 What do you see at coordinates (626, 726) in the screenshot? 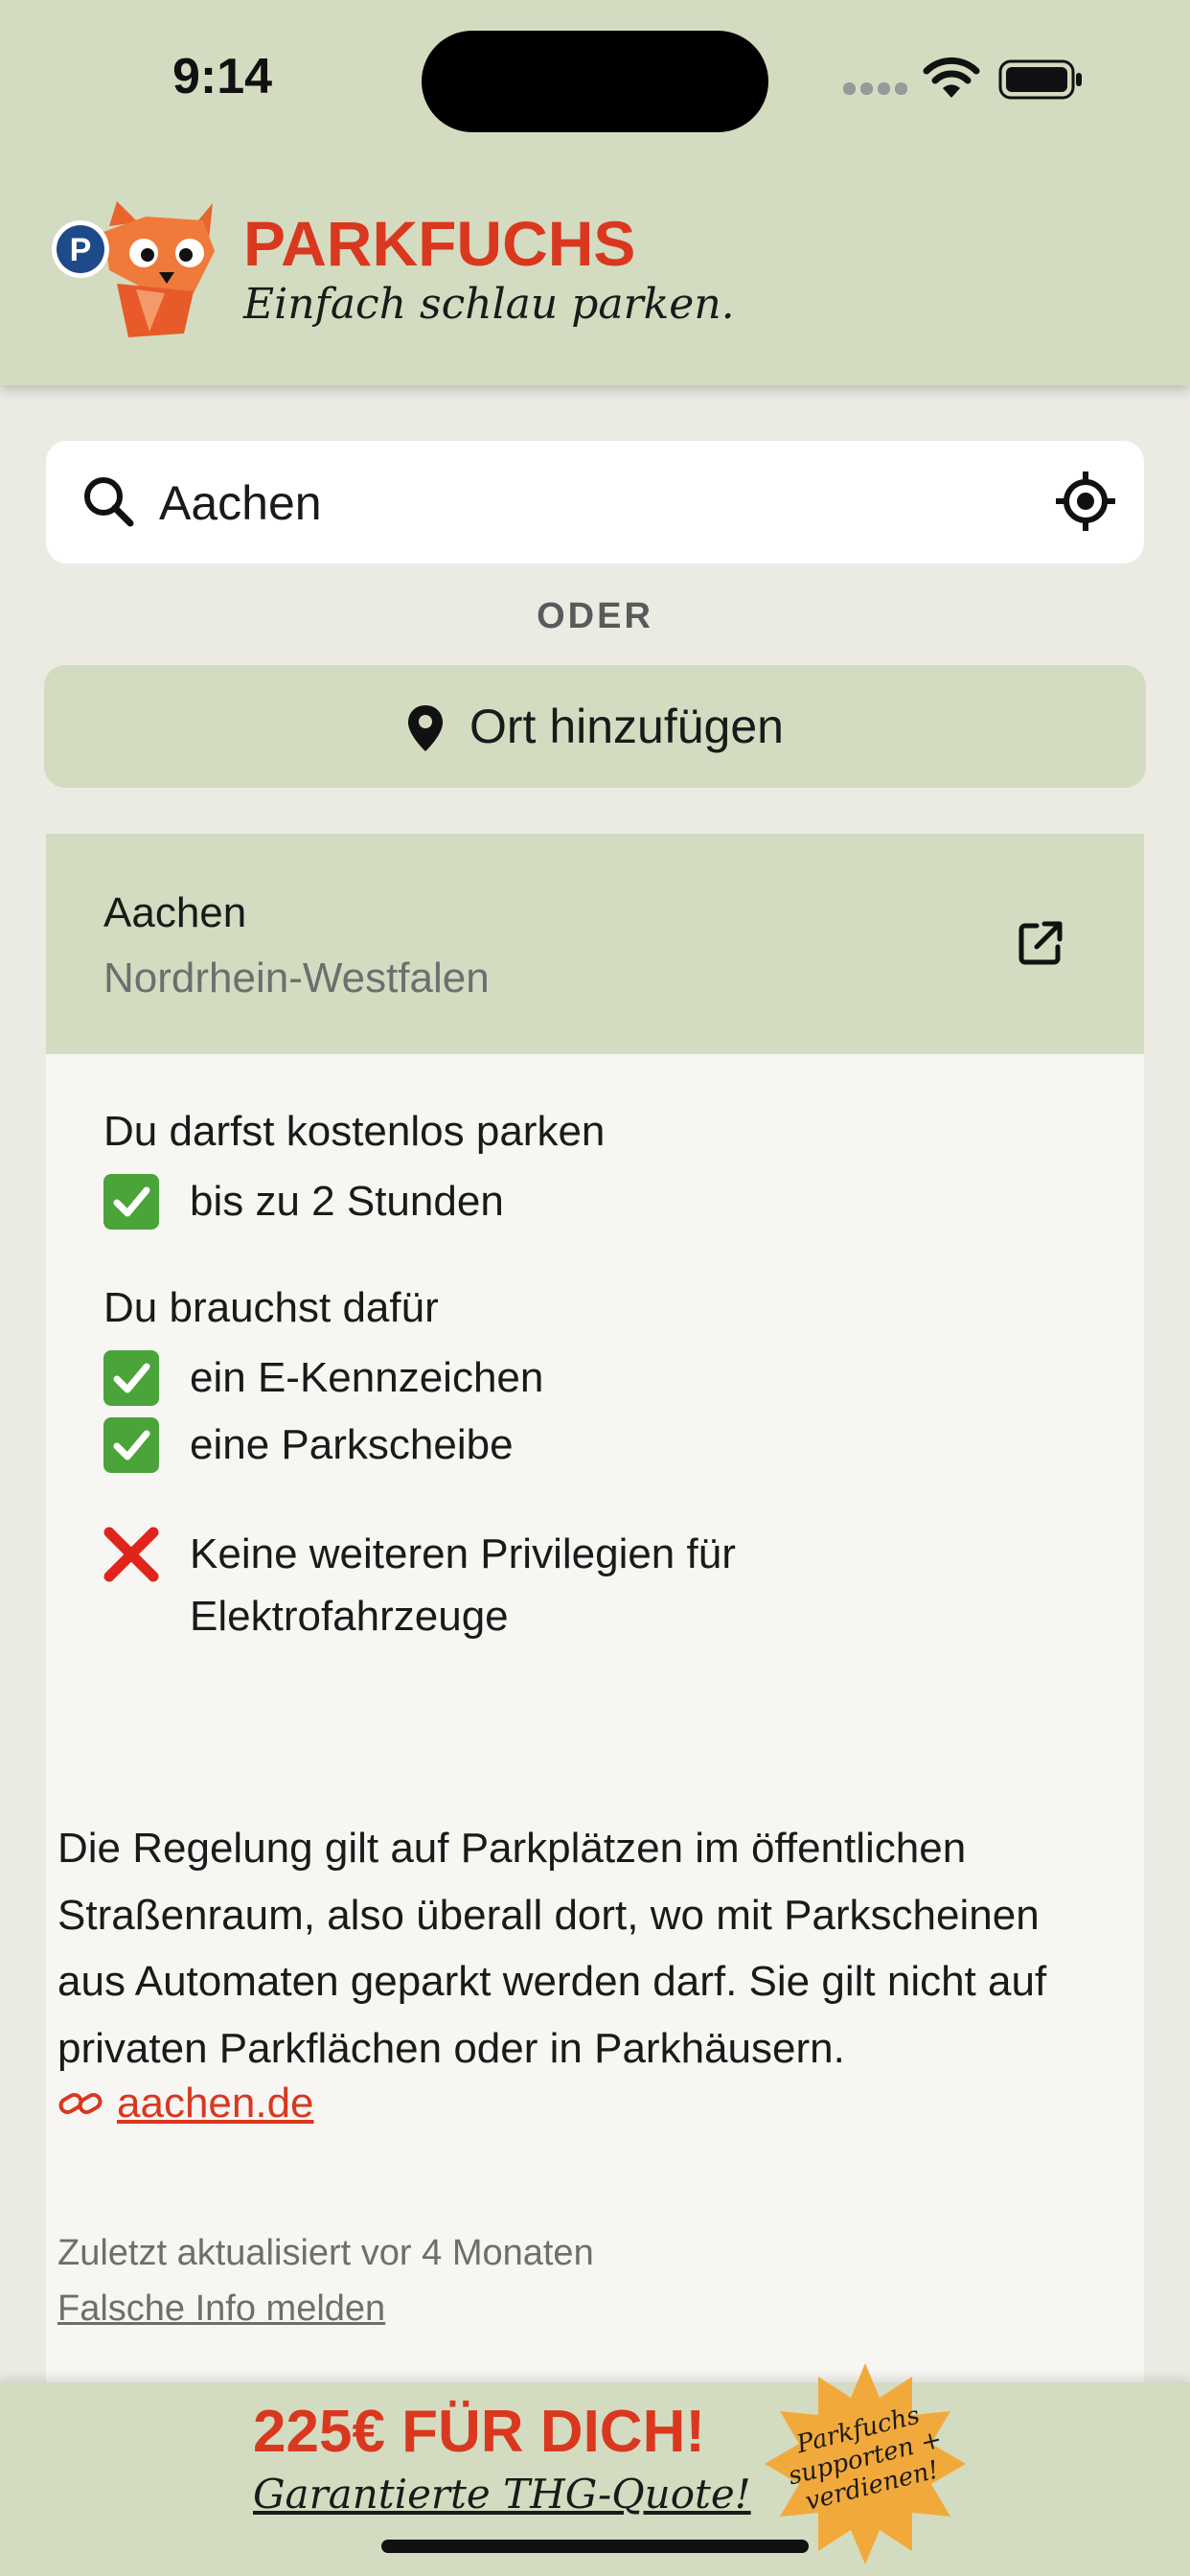
I see `add-place-label: Ort hinzufügen` at bounding box center [626, 726].